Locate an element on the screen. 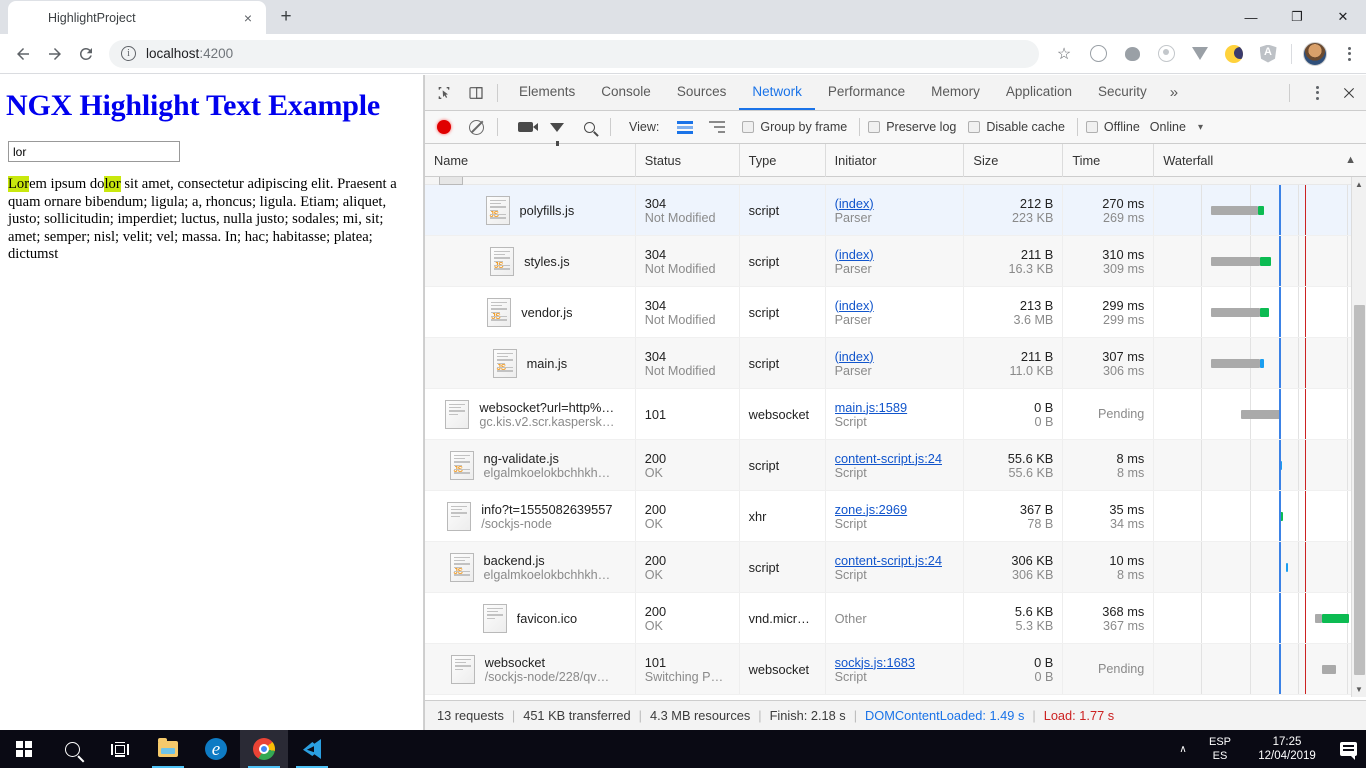 This screenshot has height=768, width=1366. scroll-down-arrow: ▼ is located at coordinates (1359, 689).